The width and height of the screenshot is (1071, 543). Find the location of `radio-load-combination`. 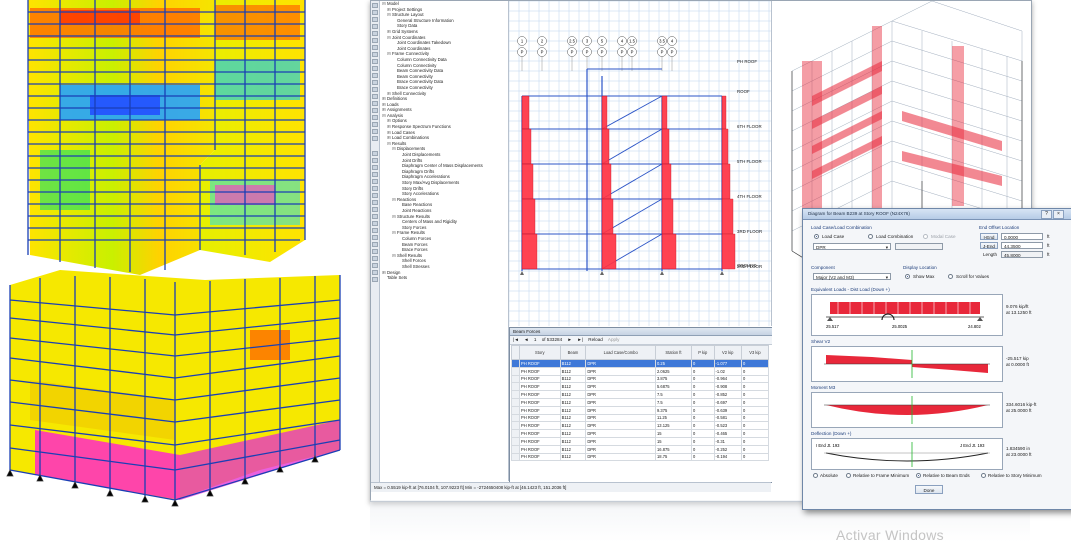

radio-load-combination is located at coordinates (870, 236).